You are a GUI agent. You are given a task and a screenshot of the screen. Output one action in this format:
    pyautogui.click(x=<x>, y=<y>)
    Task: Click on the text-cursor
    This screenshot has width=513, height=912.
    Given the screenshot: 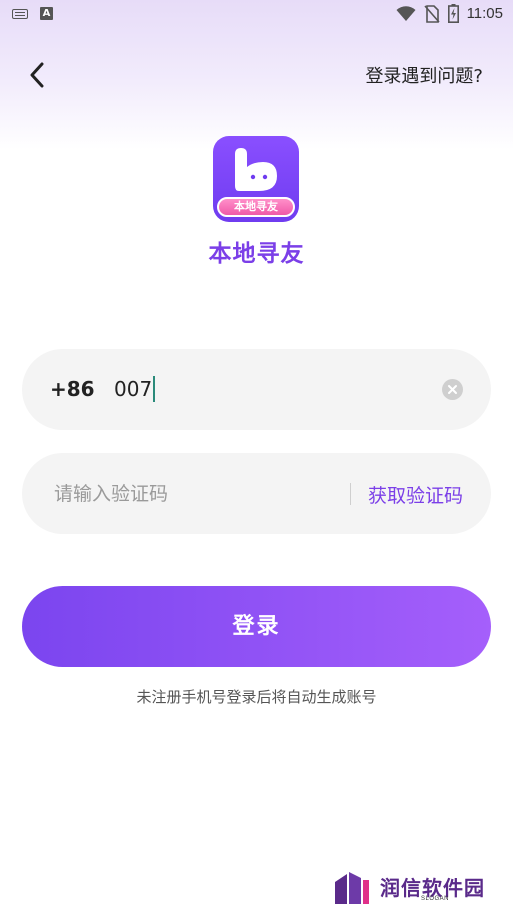 What is the action you would take?
    pyautogui.click(x=154, y=388)
    